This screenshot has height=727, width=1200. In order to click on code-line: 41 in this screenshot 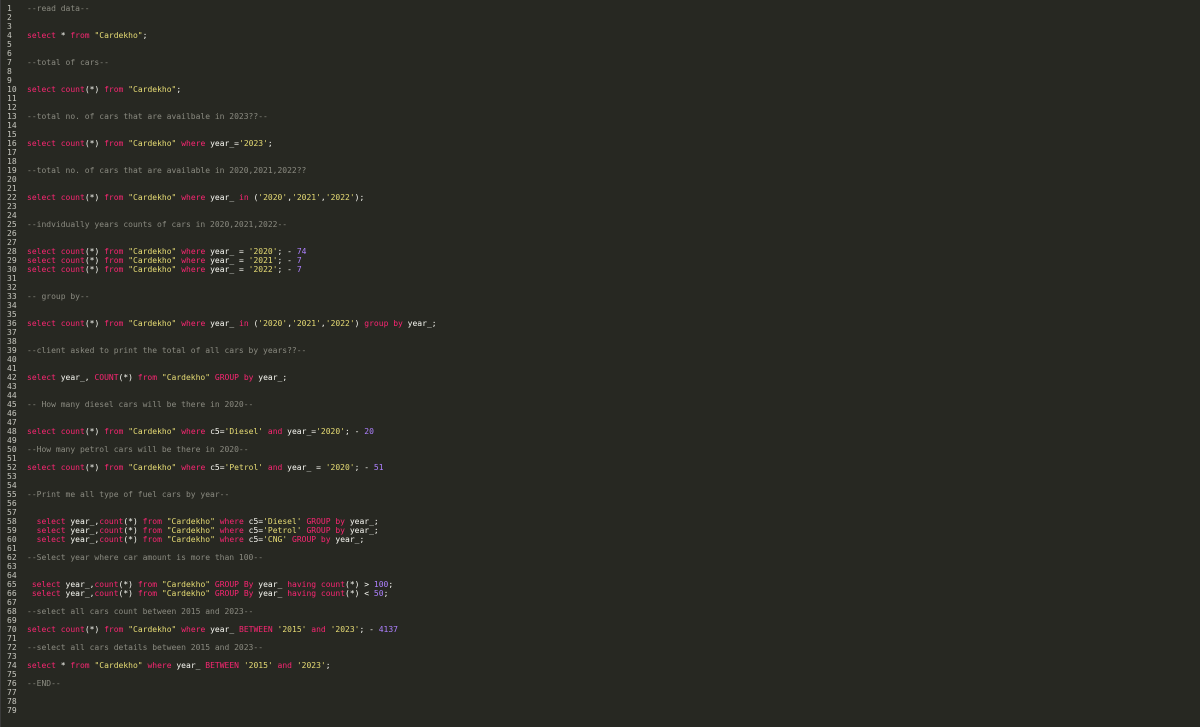, I will do `click(600, 368)`.